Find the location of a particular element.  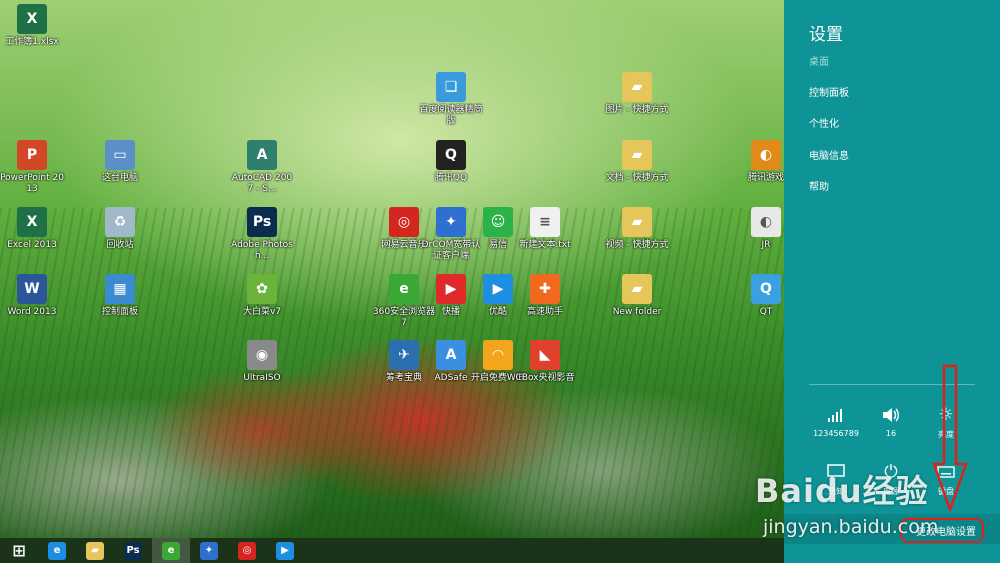

desktop-icon-label: 工作簿1.xlsx is located at coordinates (32, 42).